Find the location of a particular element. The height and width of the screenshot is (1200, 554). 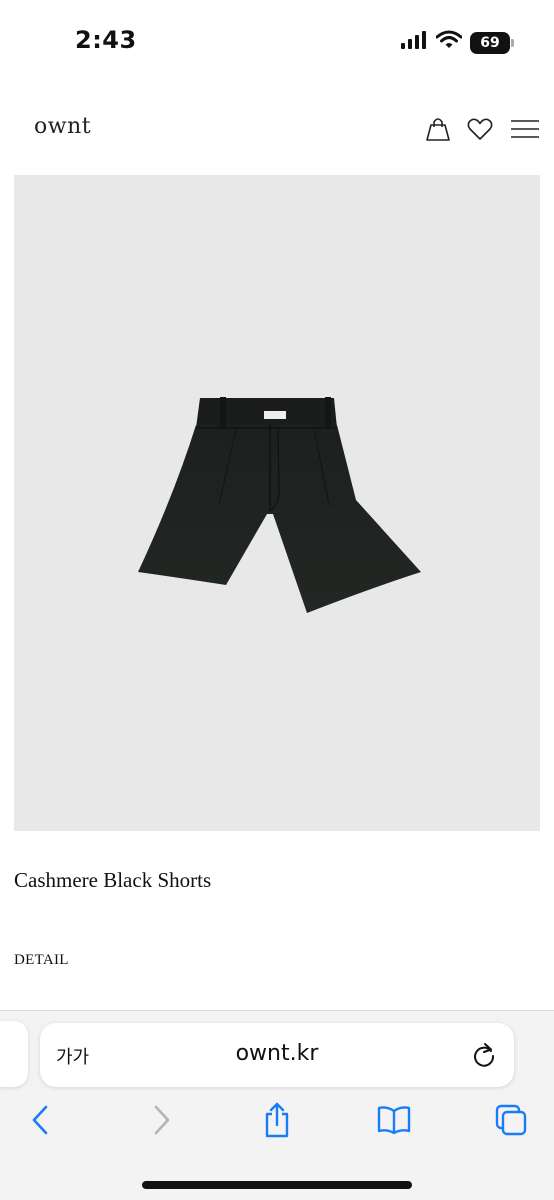

status-icons: 69 is located at coordinates (457, 42).